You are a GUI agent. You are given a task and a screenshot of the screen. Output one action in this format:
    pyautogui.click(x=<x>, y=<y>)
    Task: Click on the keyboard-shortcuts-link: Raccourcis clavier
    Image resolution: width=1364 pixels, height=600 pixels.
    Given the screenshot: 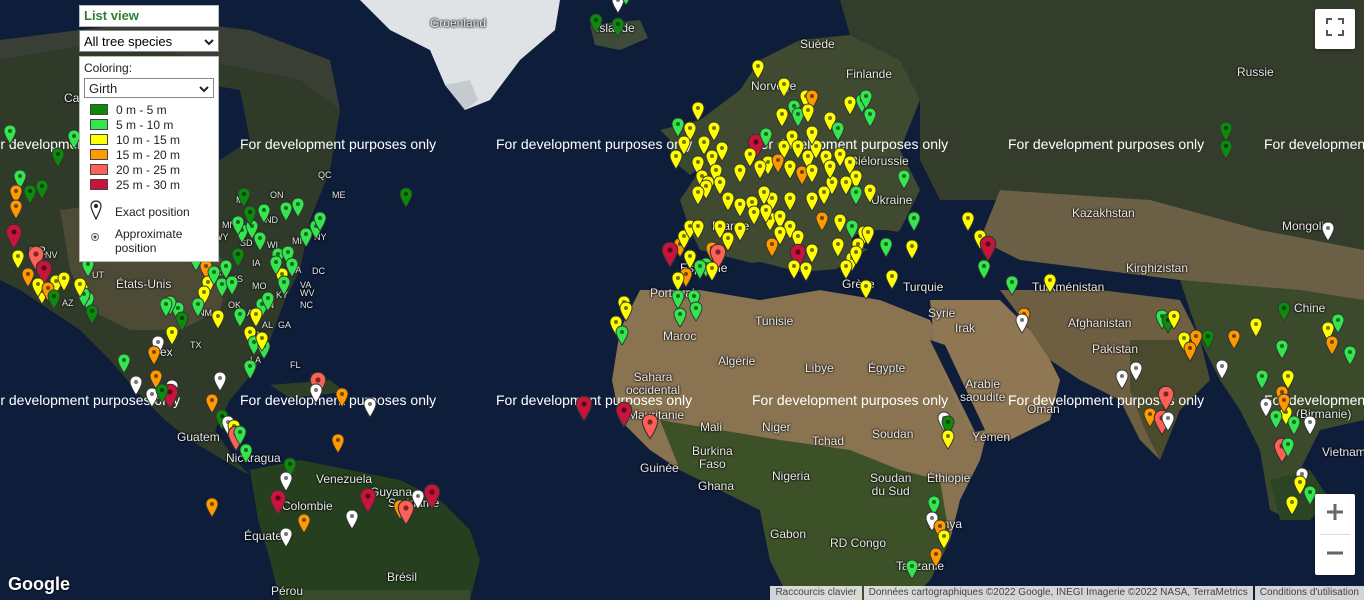 What is the action you would take?
    pyautogui.click(x=816, y=593)
    